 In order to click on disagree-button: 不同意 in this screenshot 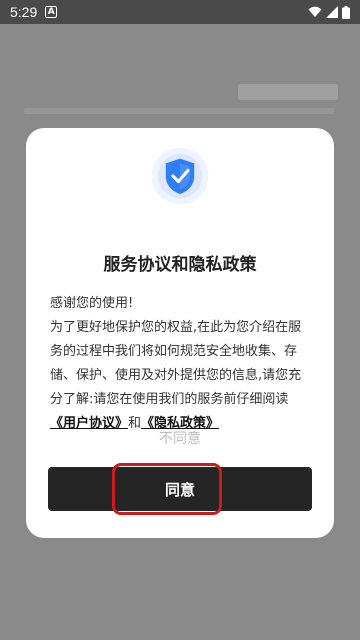, I will do `click(180, 438)`.